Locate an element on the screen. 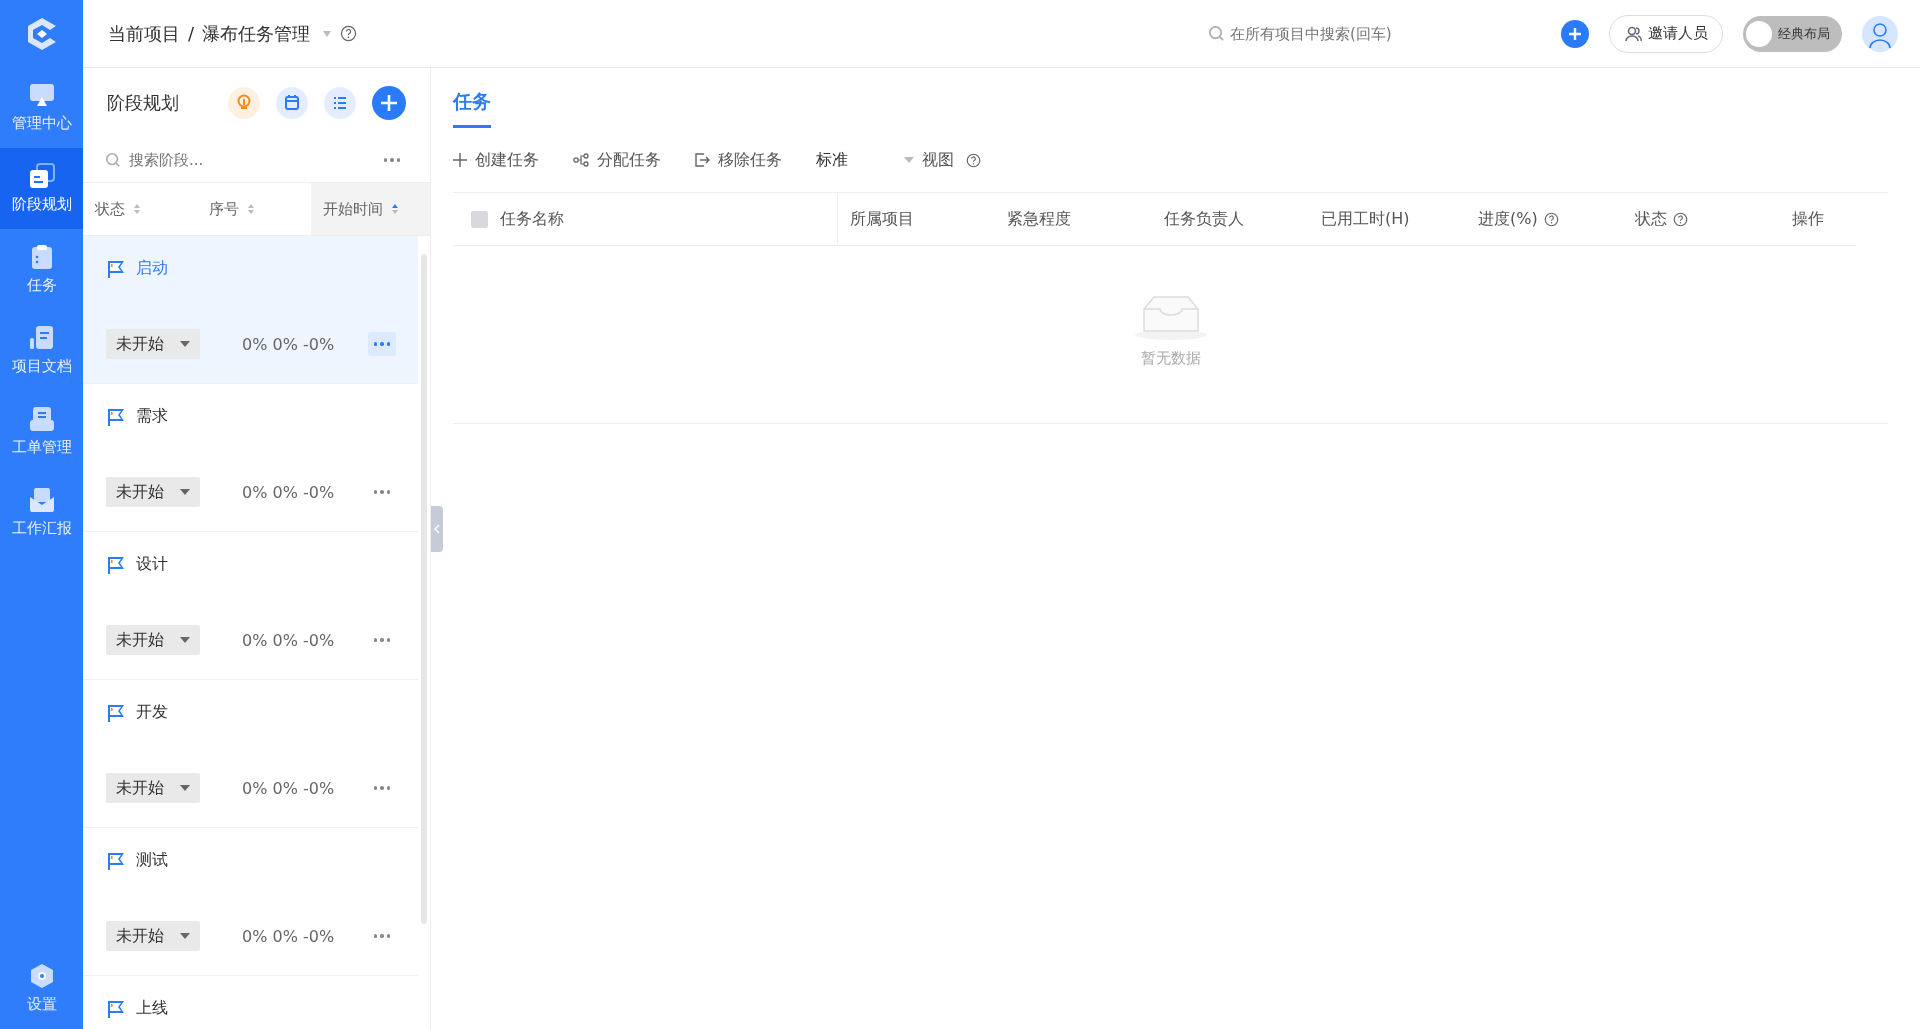 This screenshot has width=1920, height=1029. toolbar-button: 移除任务 is located at coordinates (738, 160).